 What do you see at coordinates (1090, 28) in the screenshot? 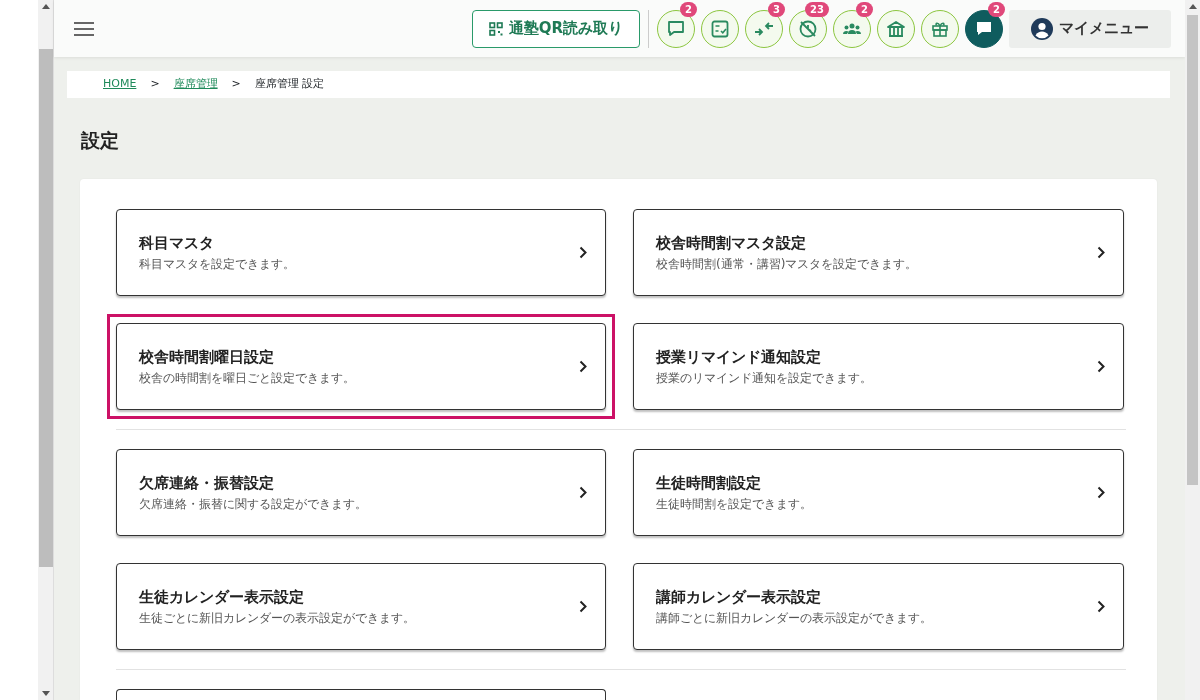
I see `my-menu-button: マイメニュー` at bounding box center [1090, 28].